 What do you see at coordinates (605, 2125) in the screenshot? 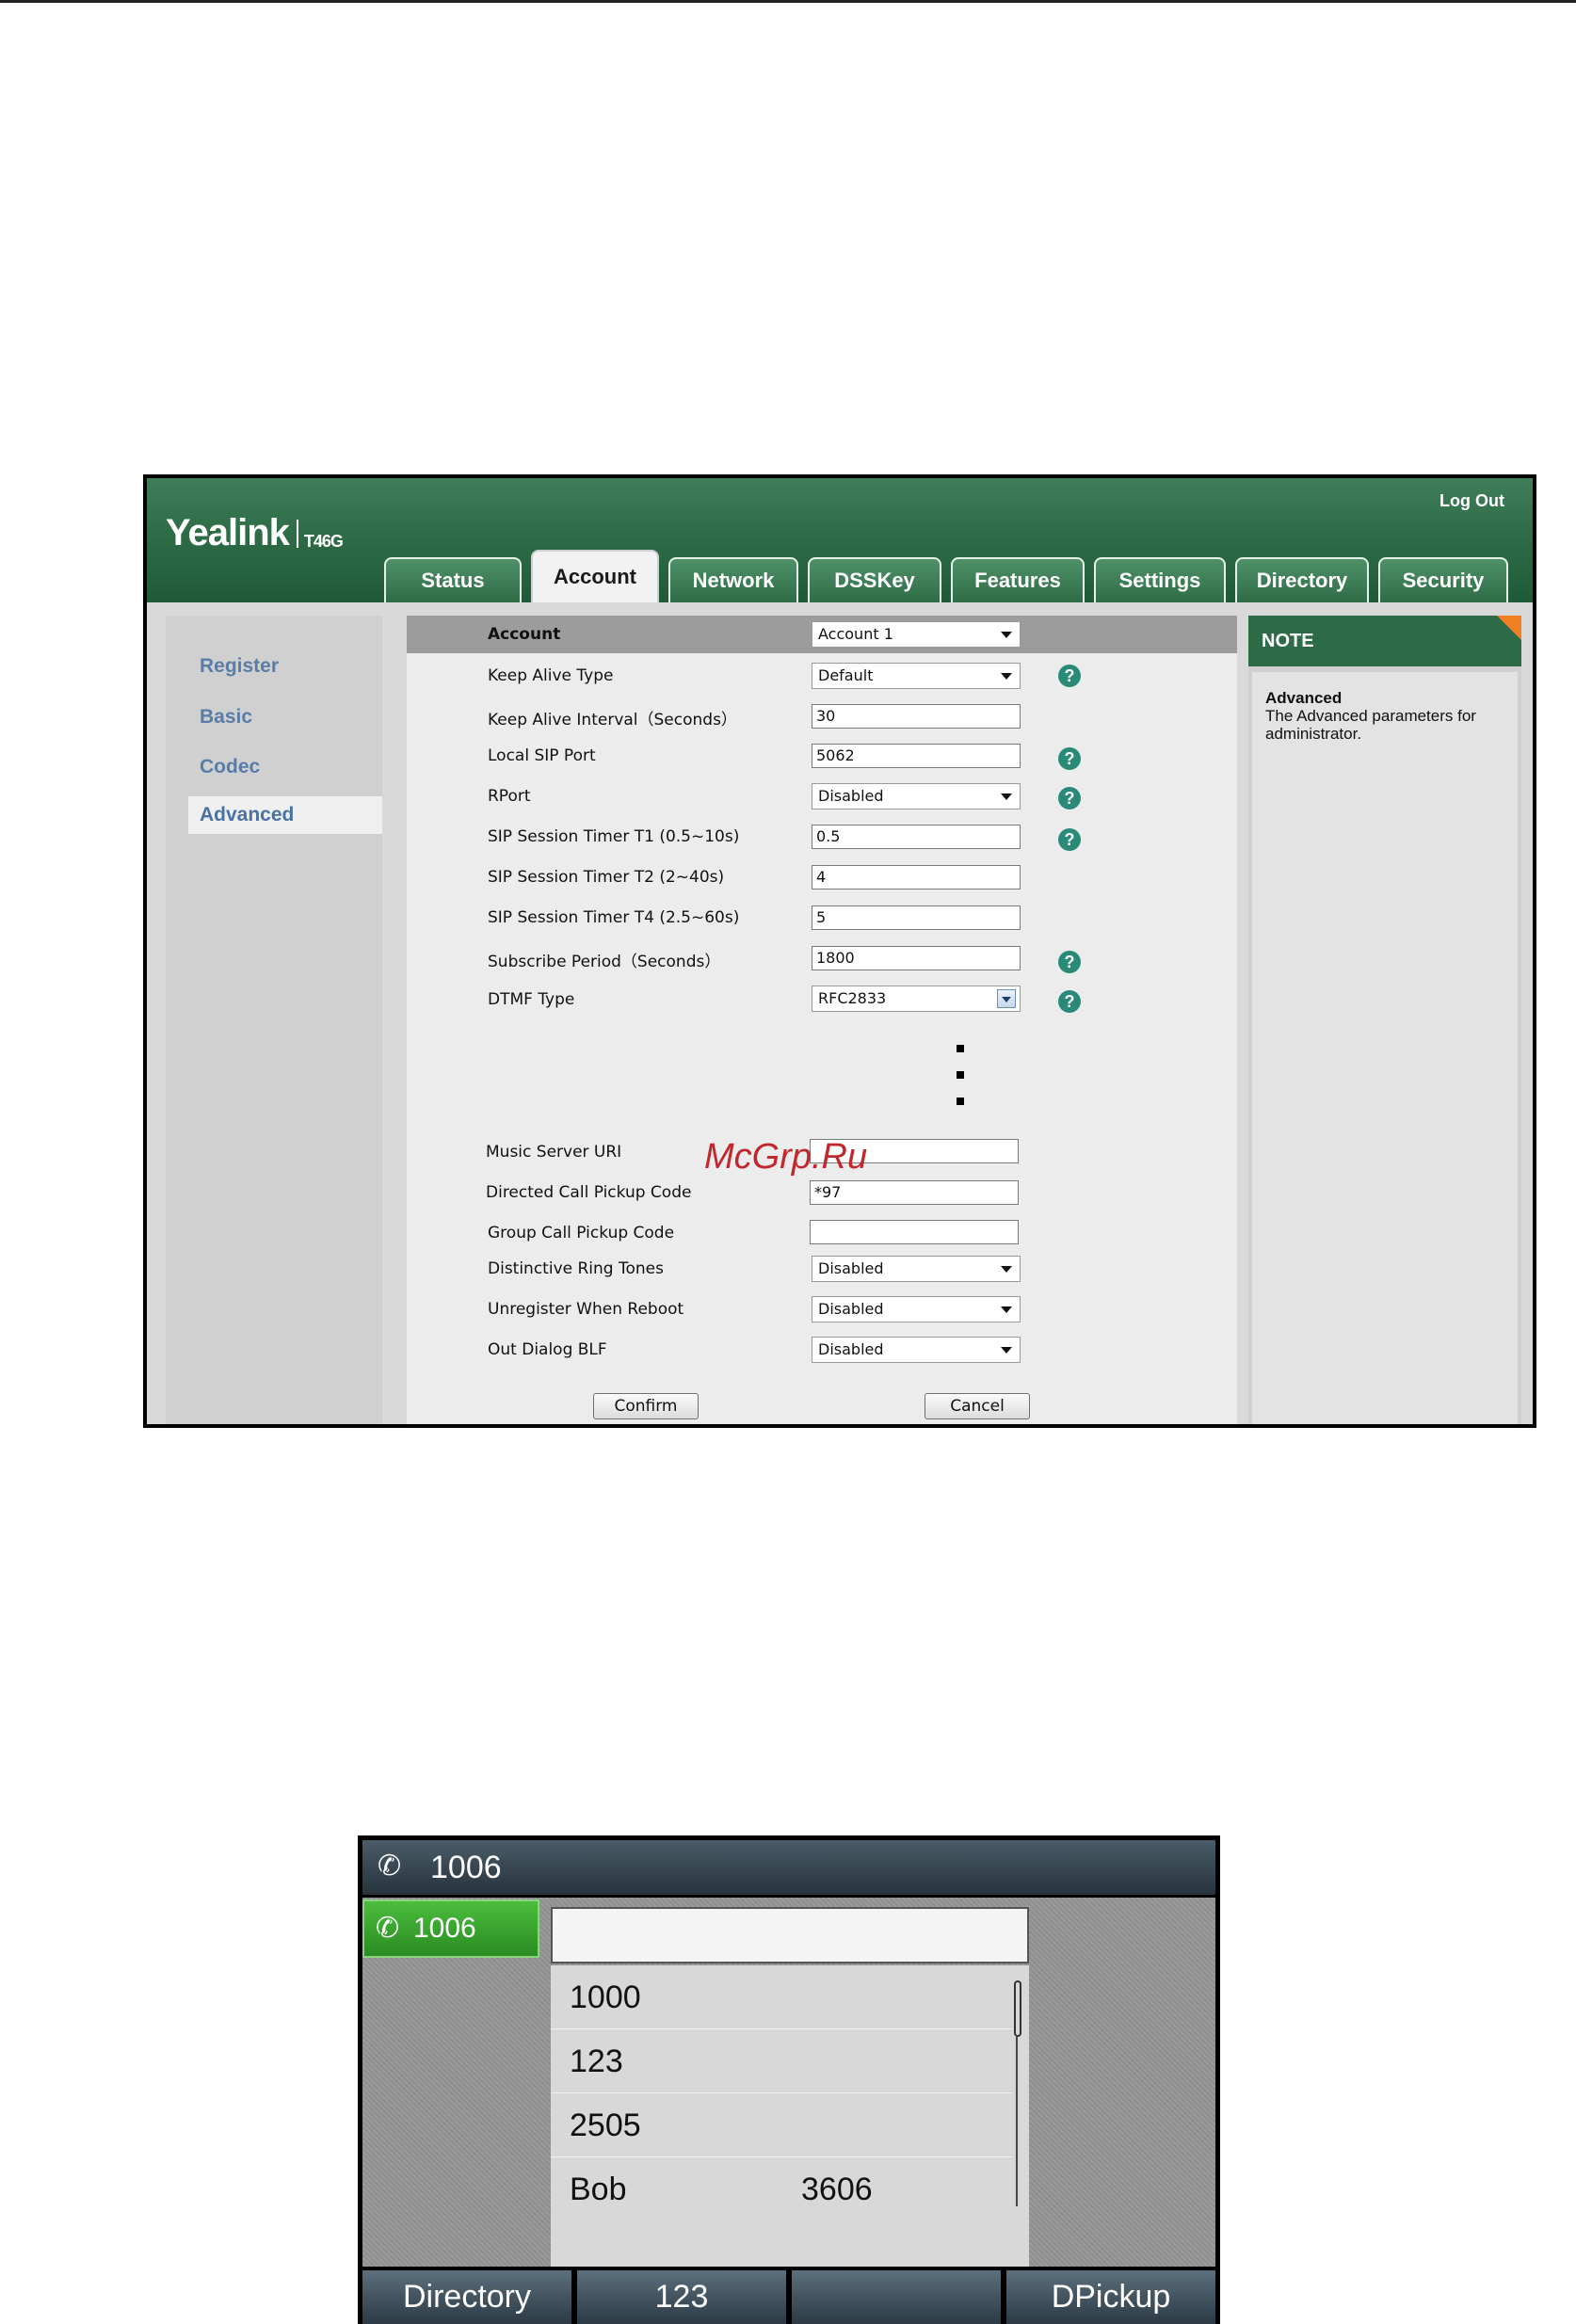
I see `entry-name: 2505` at bounding box center [605, 2125].